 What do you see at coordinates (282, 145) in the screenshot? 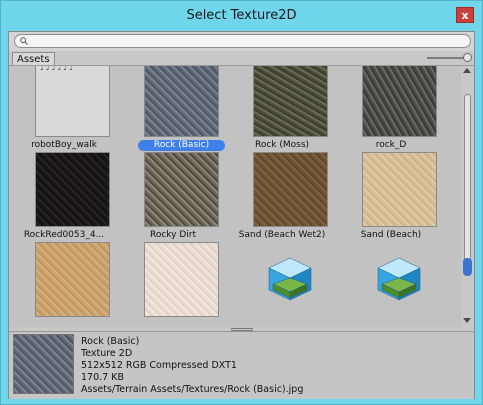
I see `asset-label: Rock (Moss)` at bounding box center [282, 145].